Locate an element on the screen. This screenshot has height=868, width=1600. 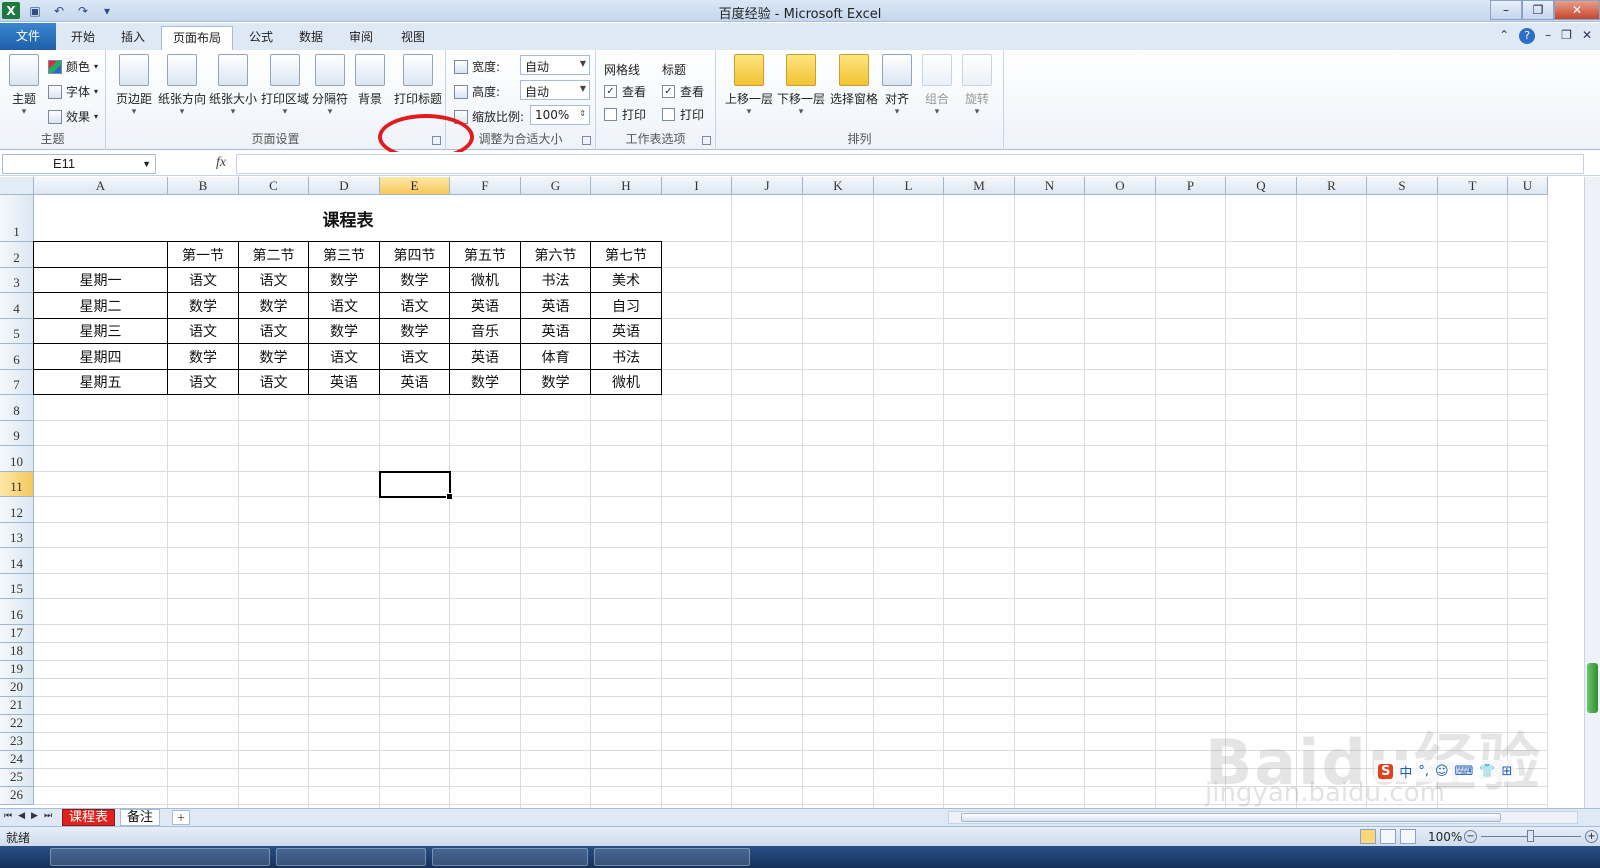
width-select: 自动 ▼ is located at coordinates (555, 65).